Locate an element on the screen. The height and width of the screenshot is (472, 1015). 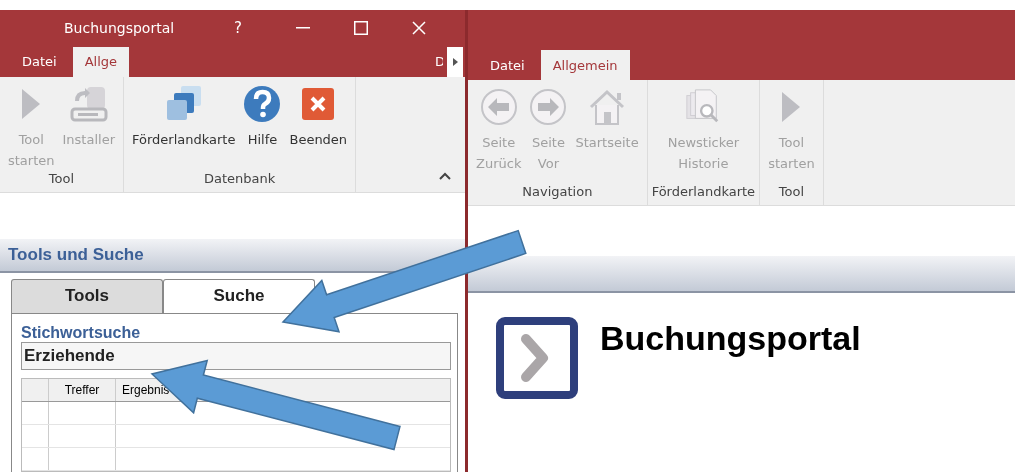
help-icon is located at coordinates (262, 103).